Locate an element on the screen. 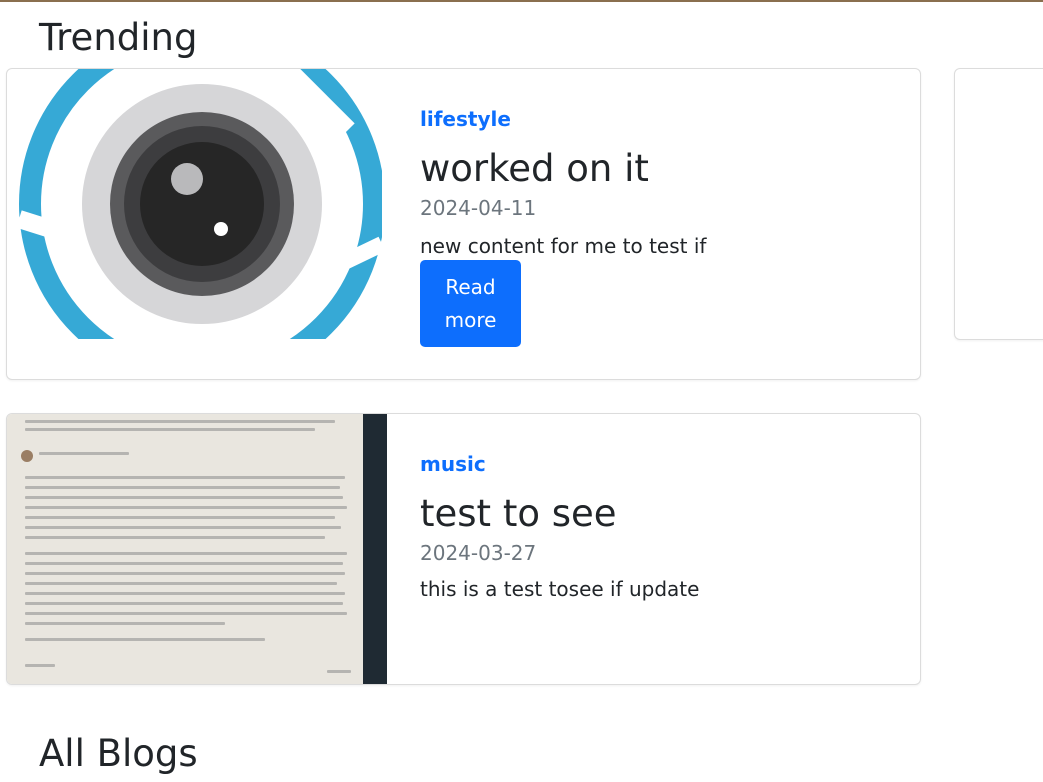 Image resolution: width=1043 pixels, height=782 pixels. post-title: worked on it is located at coordinates (534, 168).